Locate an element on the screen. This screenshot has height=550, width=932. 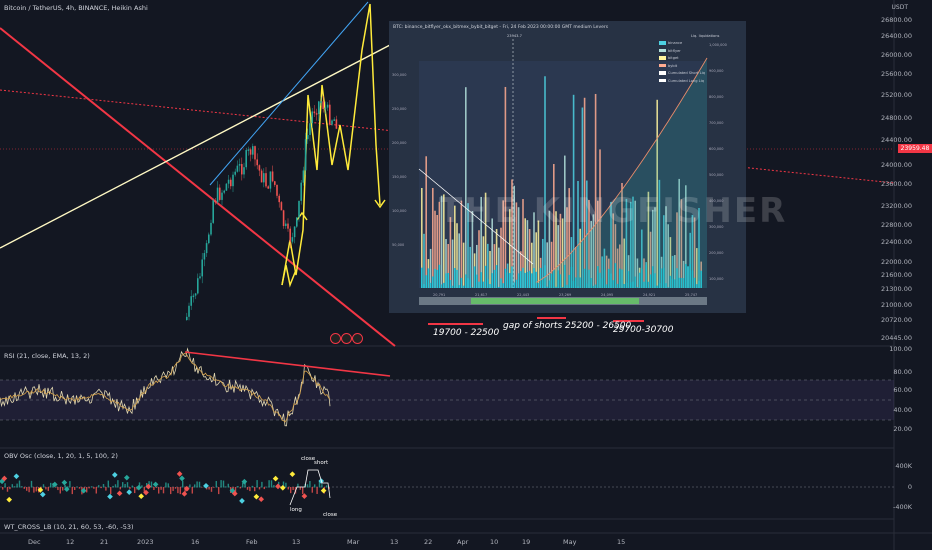
rsi-divergence-line is located at coordinates (287, 364).